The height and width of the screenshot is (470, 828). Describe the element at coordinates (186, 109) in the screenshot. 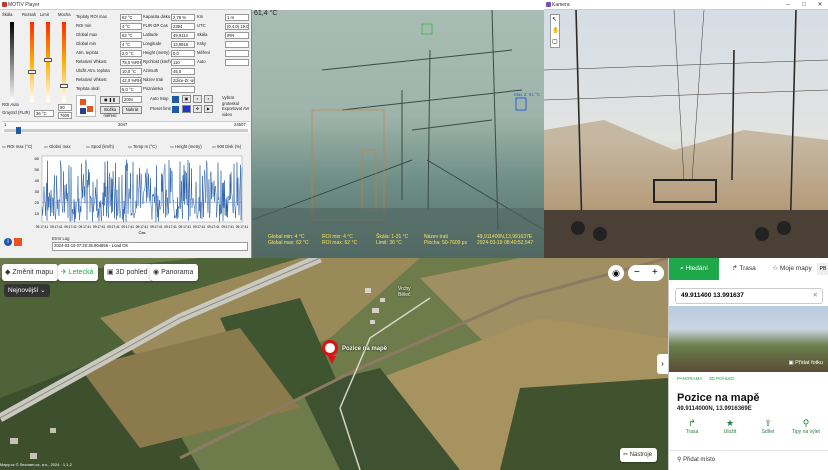

I see `color-btn` at that location.